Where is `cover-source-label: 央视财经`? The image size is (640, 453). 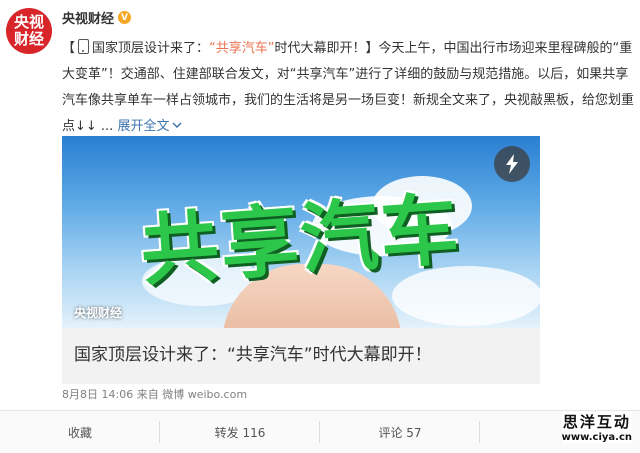
cover-source-label: 央视财经 is located at coordinates (98, 313).